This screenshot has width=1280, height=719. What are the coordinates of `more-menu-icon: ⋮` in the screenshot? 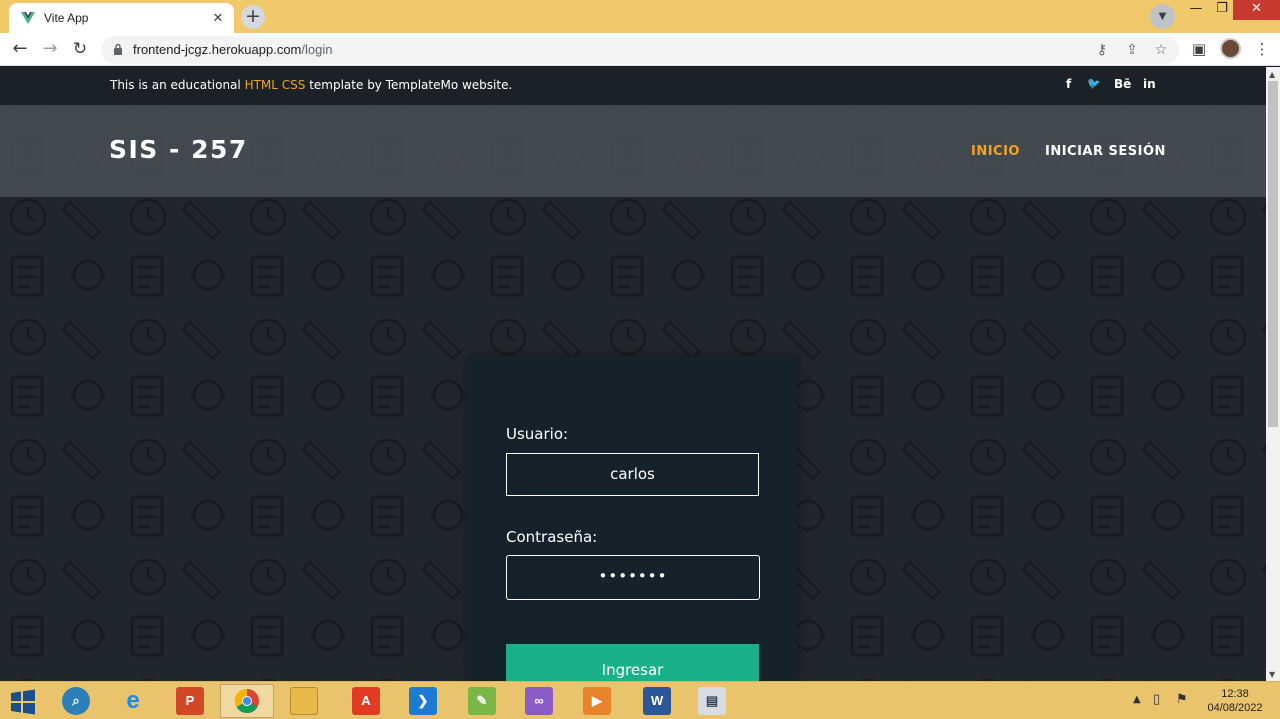 It's located at (1262, 49).